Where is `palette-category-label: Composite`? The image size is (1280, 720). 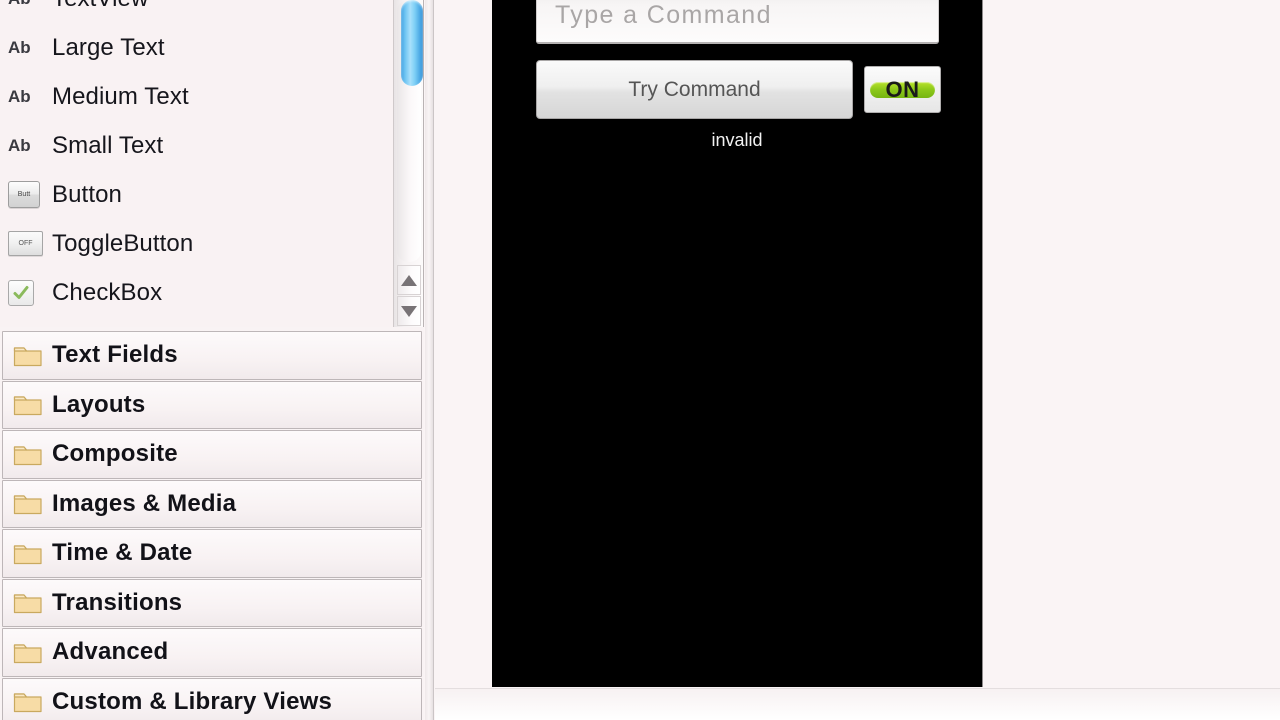
palette-category-label: Composite is located at coordinates (115, 454).